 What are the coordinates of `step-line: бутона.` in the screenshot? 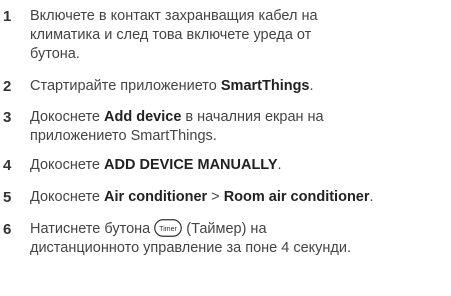 It's located at (55, 54).